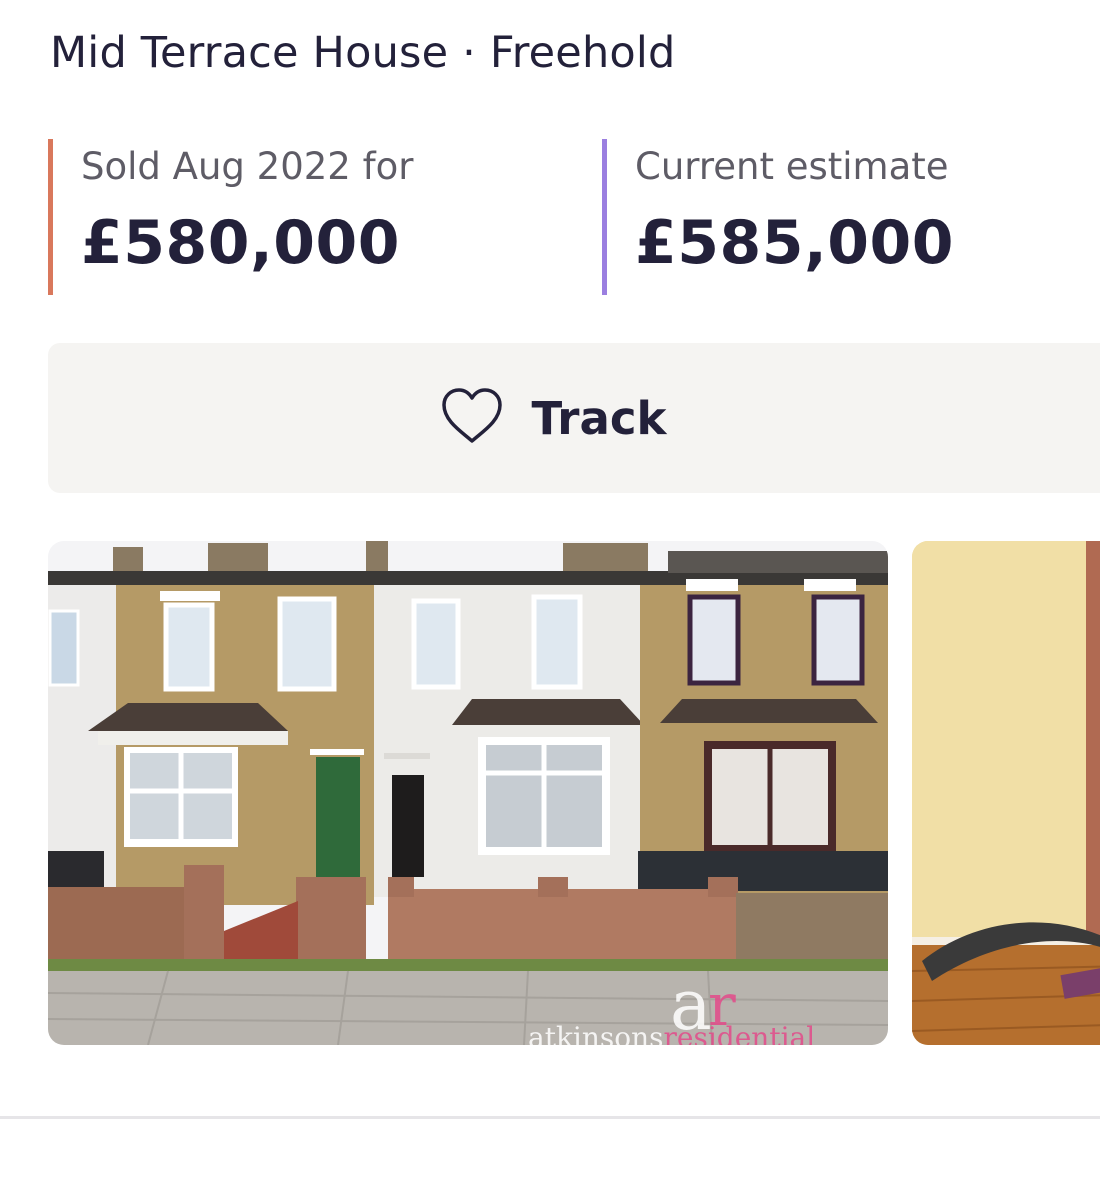  I want to click on sold-price-label: Sold Aug 2022 for, so click(247, 166).